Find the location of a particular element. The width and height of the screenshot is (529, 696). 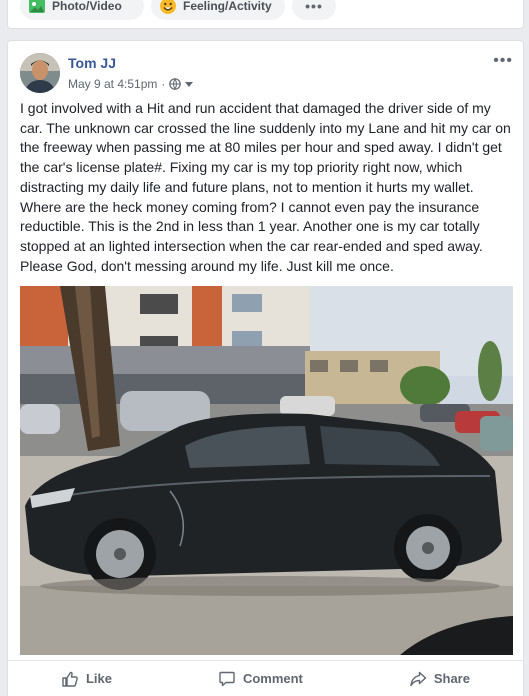

composer-more-button: ••• is located at coordinates (314, 10).